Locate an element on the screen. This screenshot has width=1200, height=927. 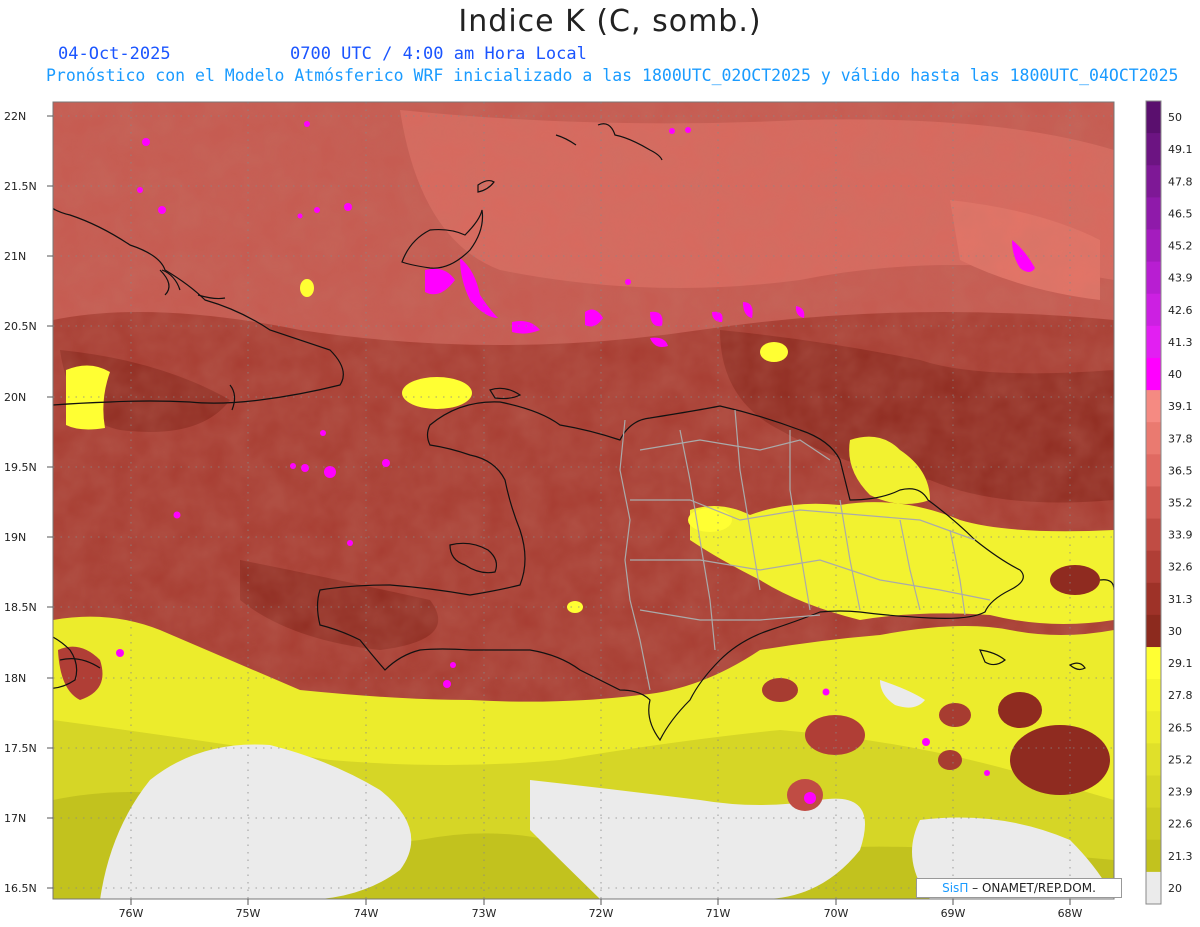
legend-label: 29.1 is located at coordinates (1180, 663).